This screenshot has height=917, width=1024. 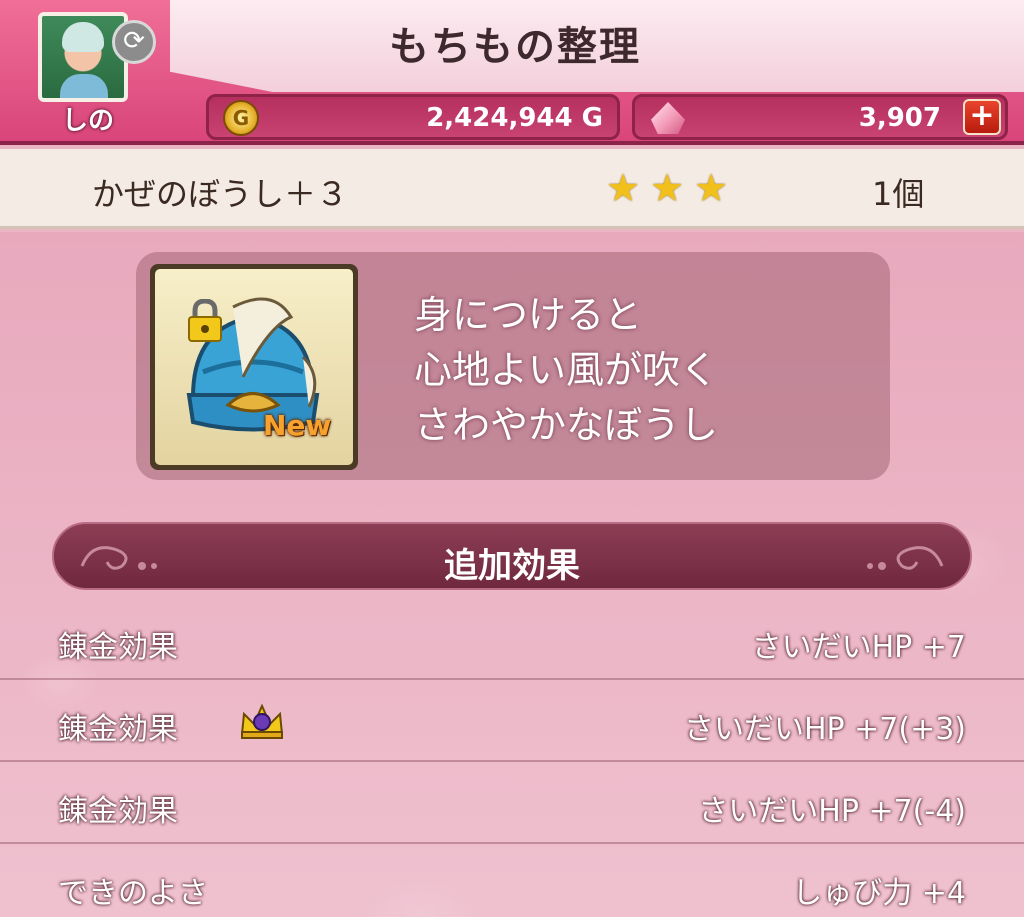 What do you see at coordinates (512, 804) in the screenshot?
I see `effect-row: 錬金効果 さいだいHP +7(-4)` at bounding box center [512, 804].